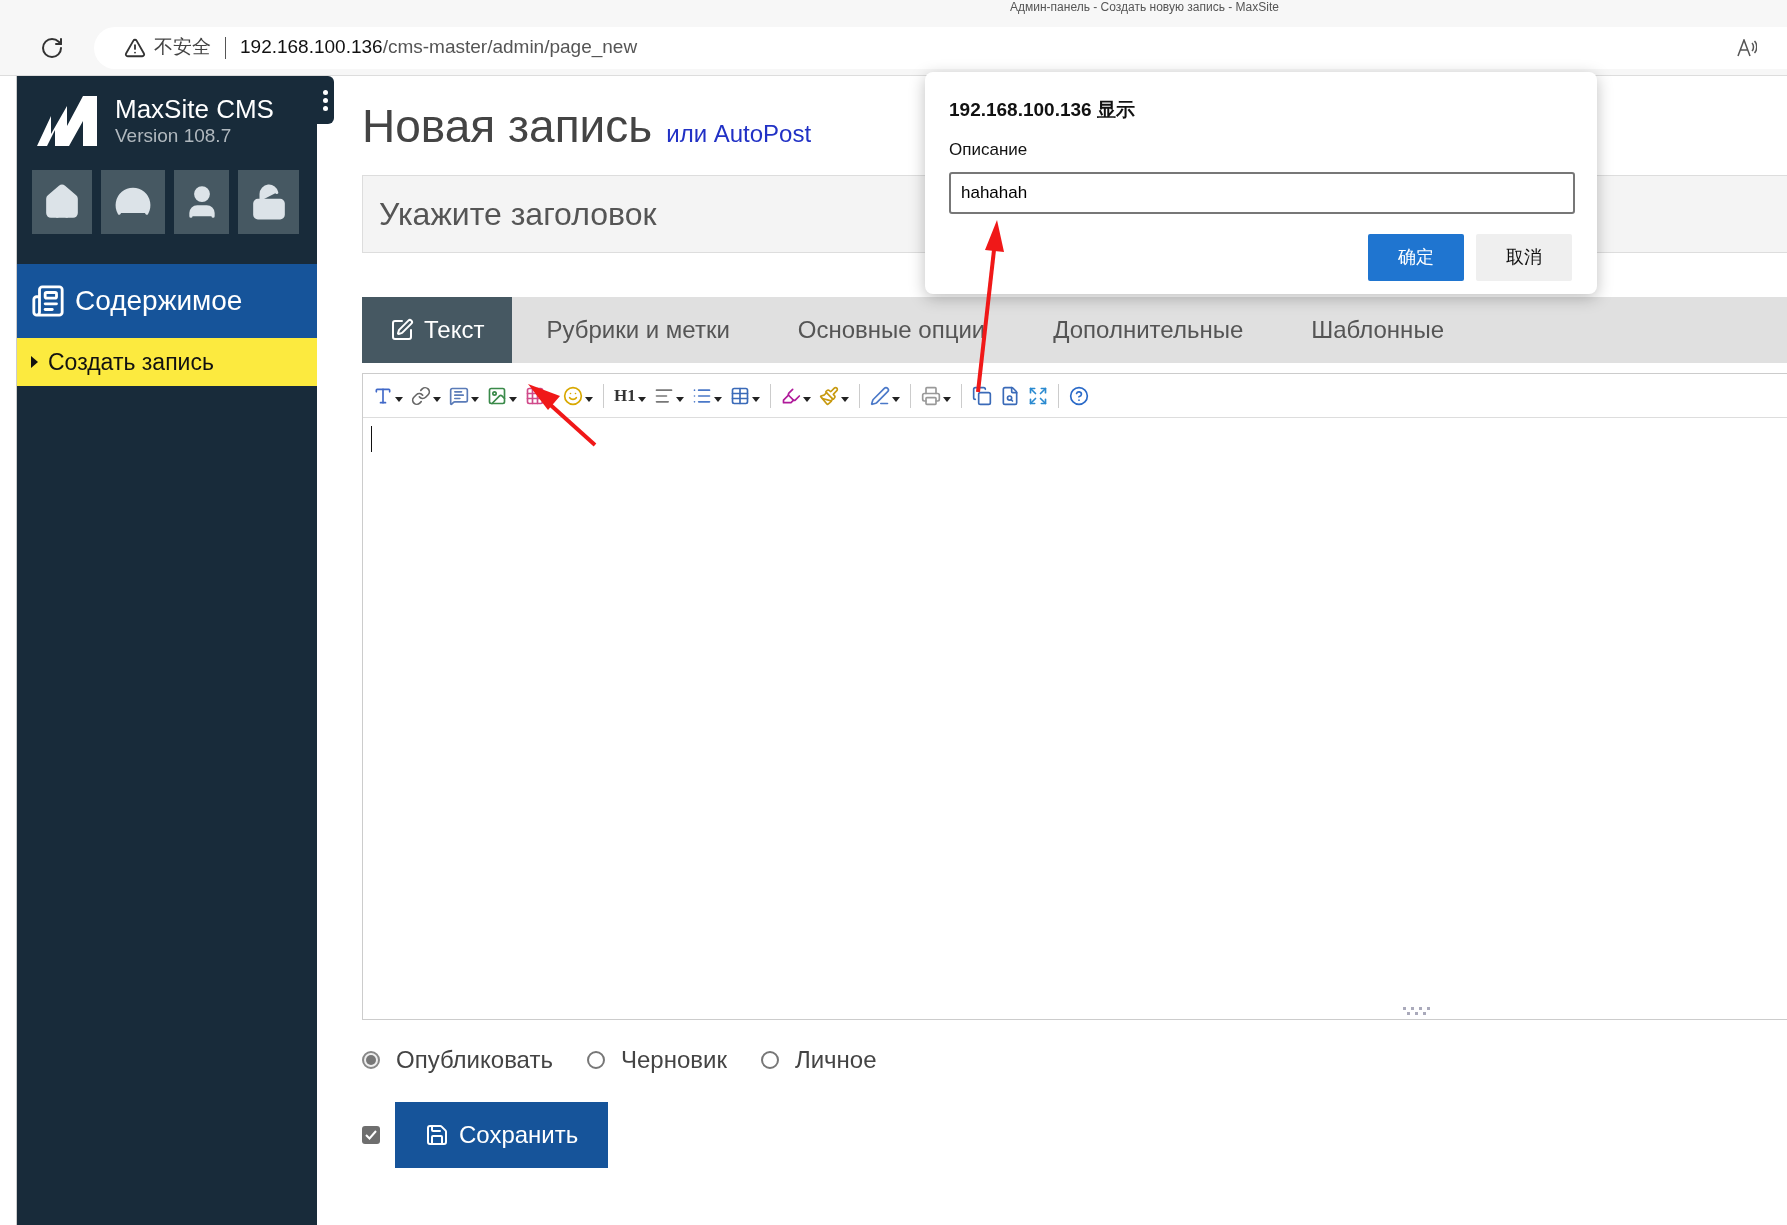 The width and height of the screenshot is (1787, 1225). Describe the element at coordinates (989, 149) in the screenshot. I see `field-label: Описание` at that location.